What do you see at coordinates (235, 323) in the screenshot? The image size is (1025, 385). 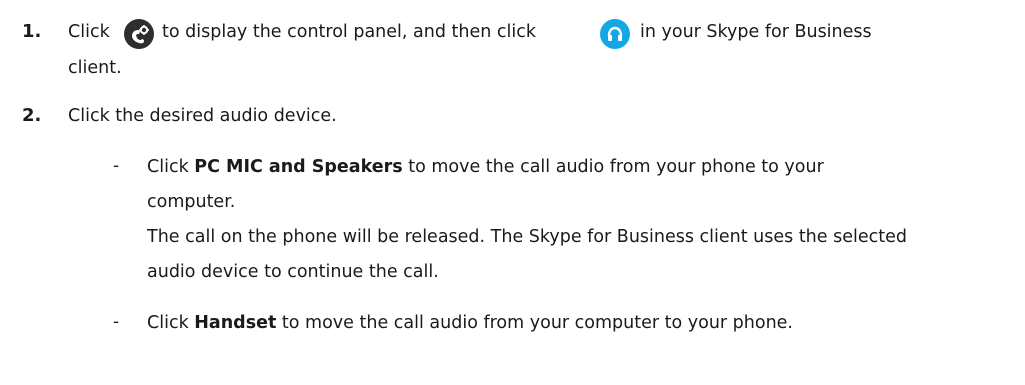 I see `bullet-2-bold: Handset` at bounding box center [235, 323].